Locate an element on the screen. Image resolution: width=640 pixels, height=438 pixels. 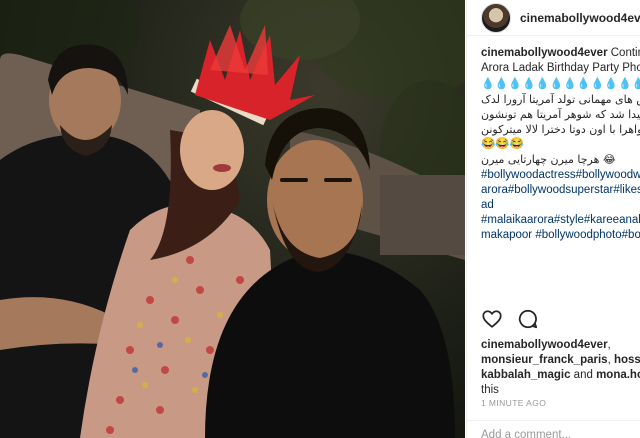
post-timestamp: 1 MINUTE AGO is located at coordinates (513, 403).